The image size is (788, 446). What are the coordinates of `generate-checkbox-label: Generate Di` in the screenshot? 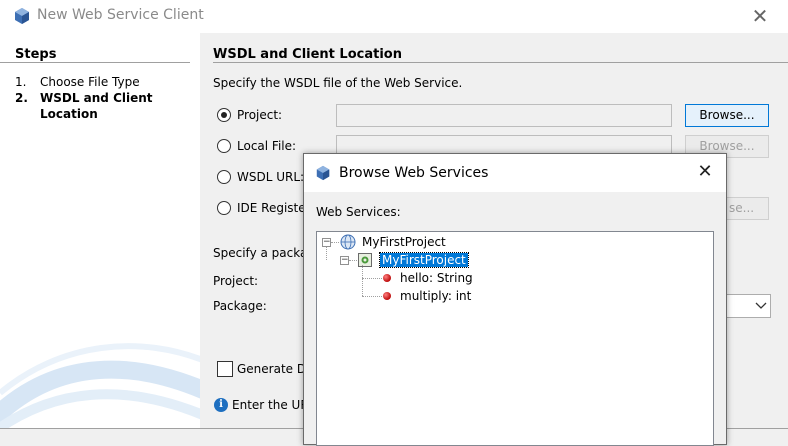 It's located at (273, 369).